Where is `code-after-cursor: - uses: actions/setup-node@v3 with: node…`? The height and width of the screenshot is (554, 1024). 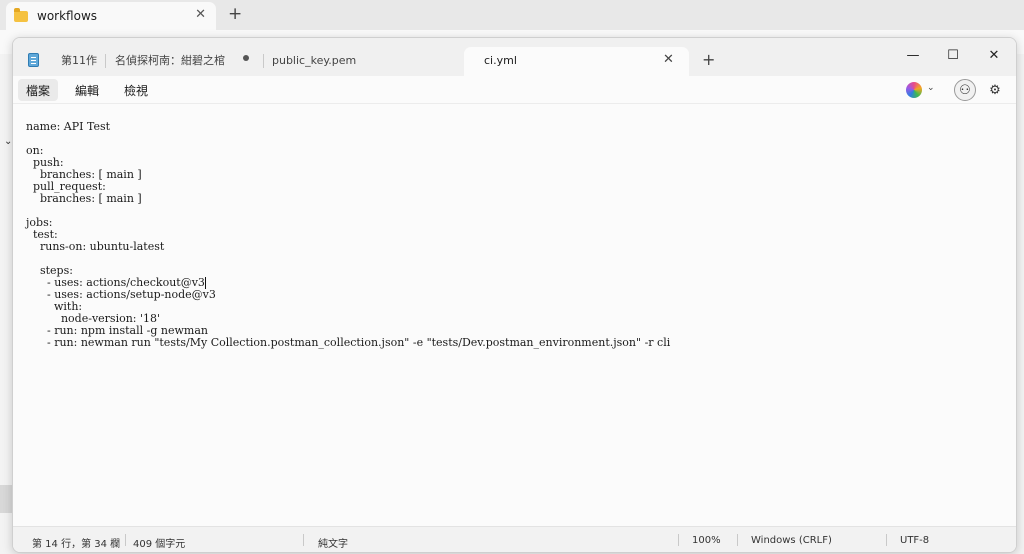
code-after-cursor: - uses: actions/setup-node@v3 with: node… is located at coordinates (358, 318).